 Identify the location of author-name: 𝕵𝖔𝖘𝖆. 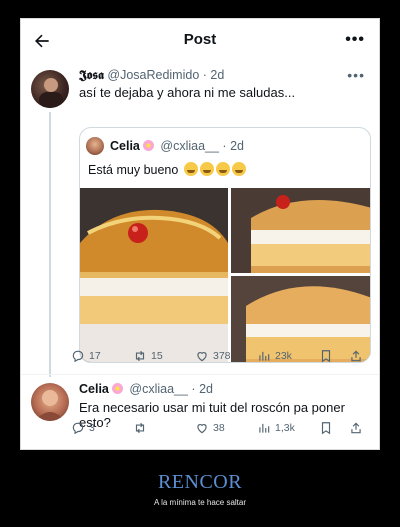
(91, 75).